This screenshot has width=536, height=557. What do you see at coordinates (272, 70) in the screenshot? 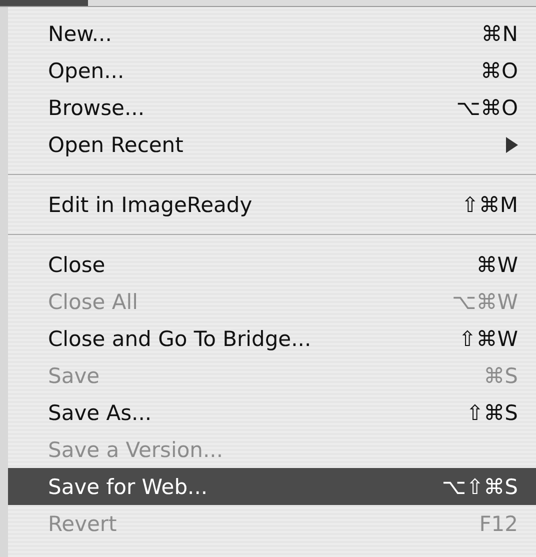
I see `menu-item: Open... ⌘O` at bounding box center [272, 70].